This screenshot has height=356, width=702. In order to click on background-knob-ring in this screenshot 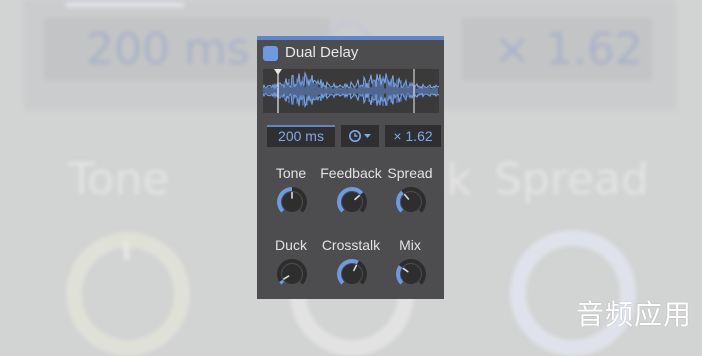, I will do `click(573, 293)`.